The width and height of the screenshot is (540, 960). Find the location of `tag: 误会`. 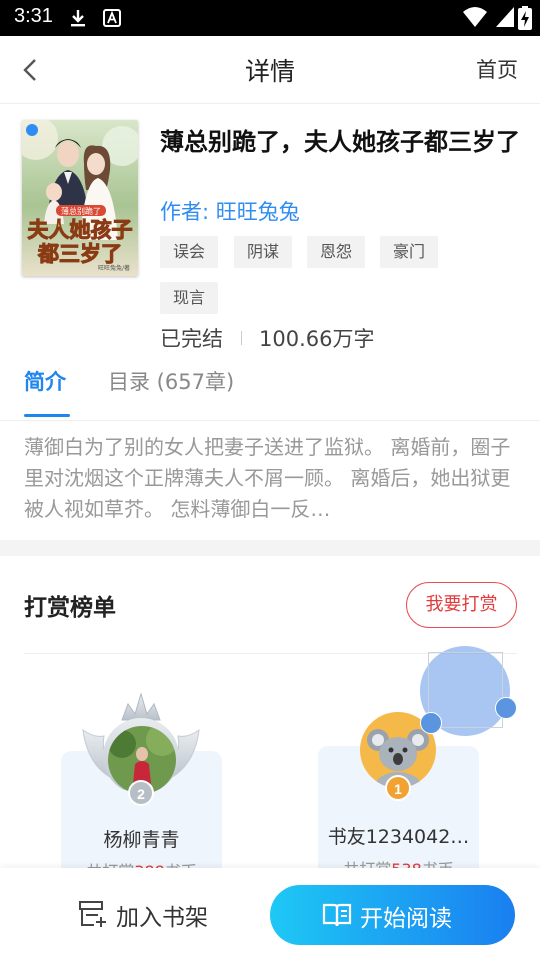

tag: 误会 is located at coordinates (189, 252).